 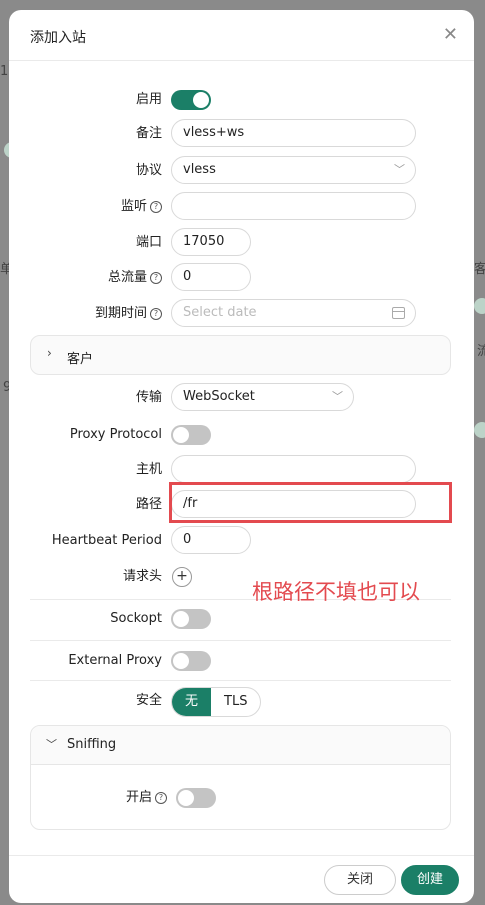 What do you see at coordinates (148, 99) in the screenshot?
I see `enable-label: 启用` at bounding box center [148, 99].